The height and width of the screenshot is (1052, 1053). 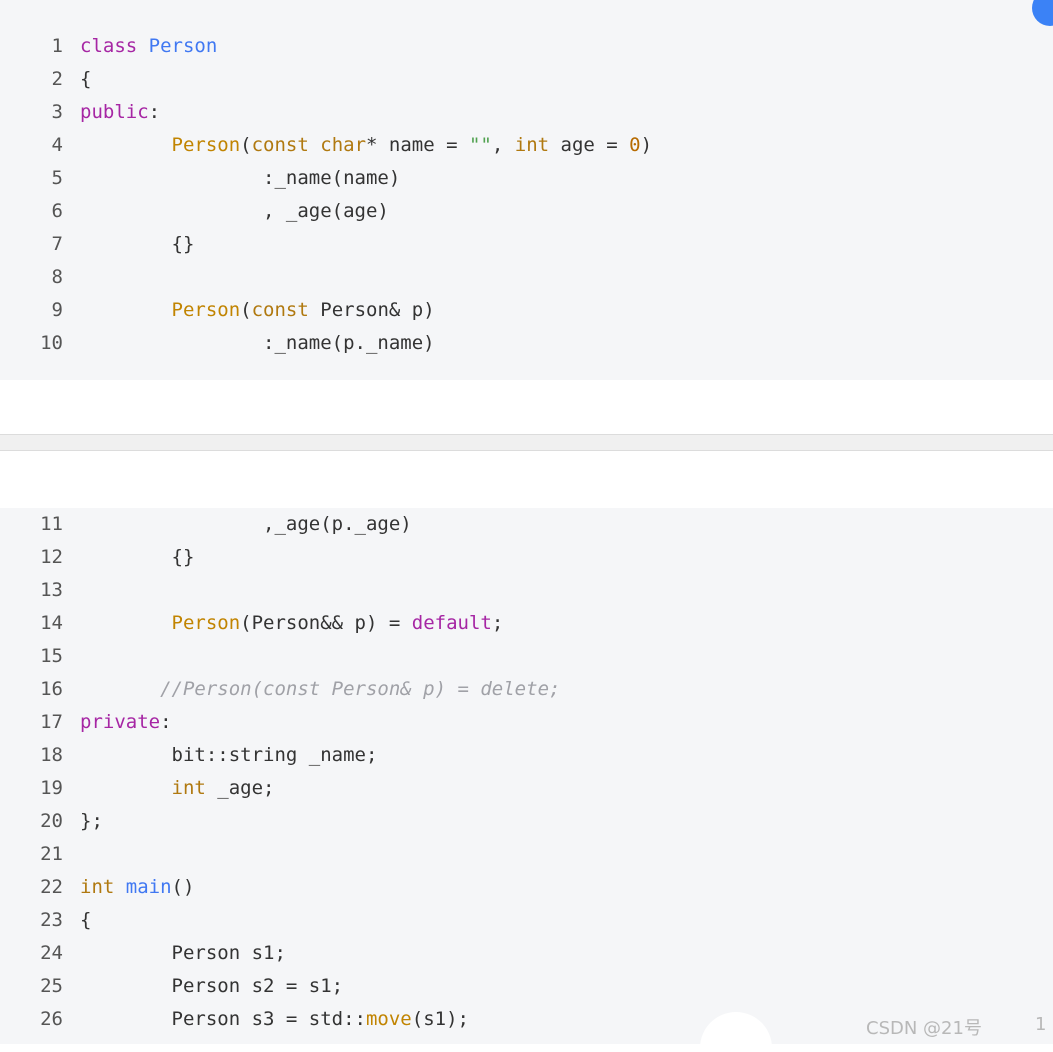 What do you see at coordinates (51, 557) in the screenshot?
I see `line-number: 12` at bounding box center [51, 557].